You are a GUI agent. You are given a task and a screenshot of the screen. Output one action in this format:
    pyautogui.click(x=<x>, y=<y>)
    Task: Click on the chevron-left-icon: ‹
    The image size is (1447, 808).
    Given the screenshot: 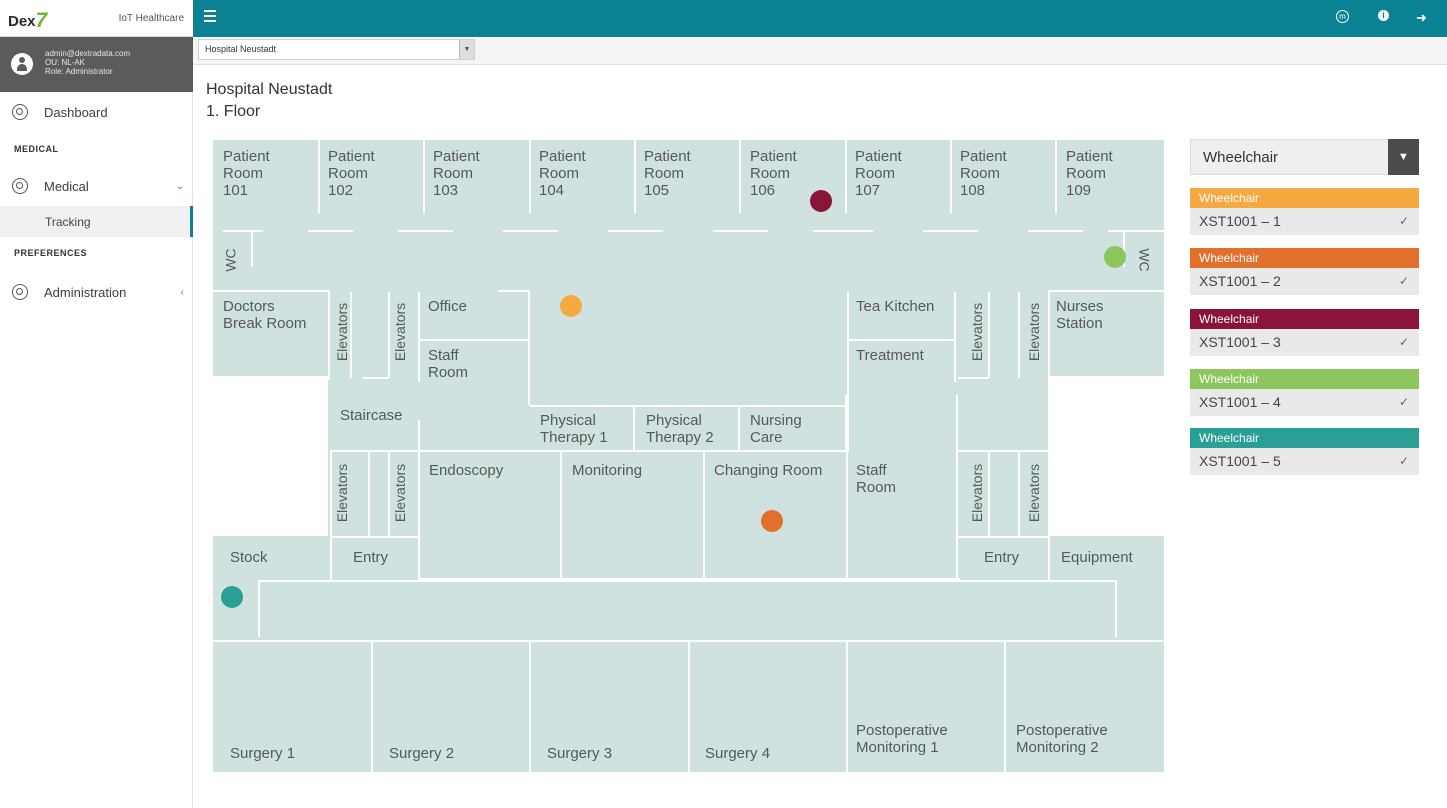 What is the action you would take?
    pyautogui.click(x=182, y=292)
    